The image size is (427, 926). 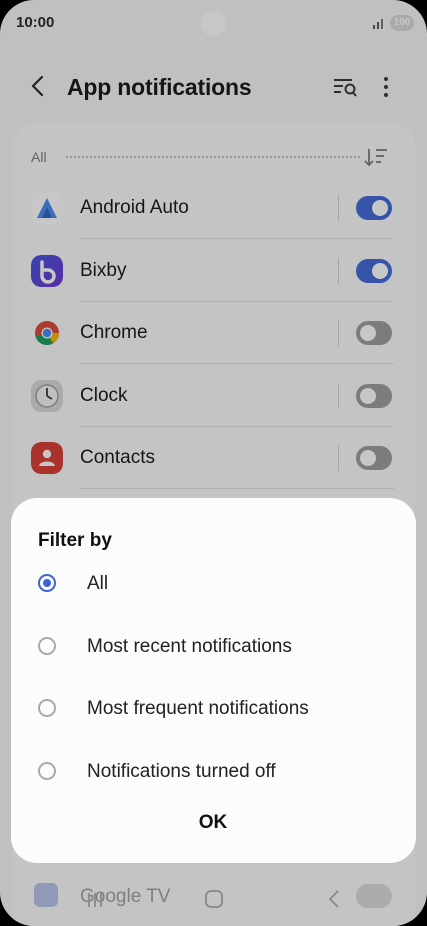 What do you see at coordinates (95, 900) in the screenshot?
I see `recent-apps-icon` at bounding box center [95, 900].